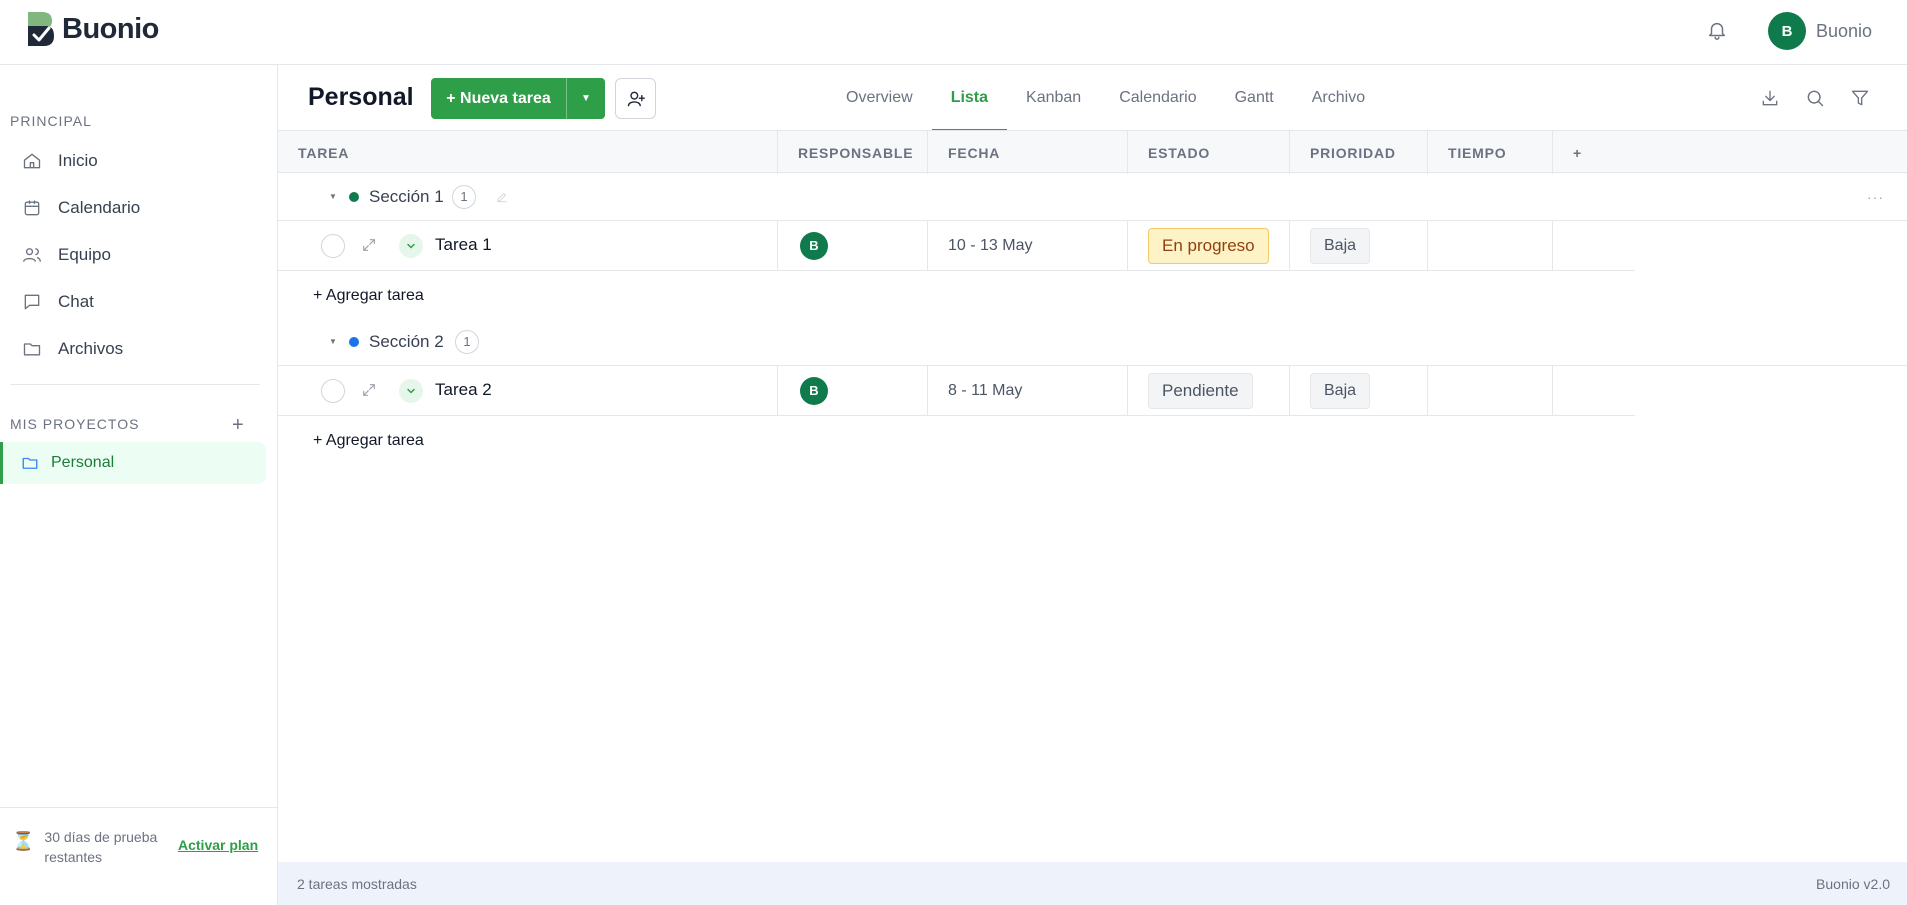  Describe the element at coordinates (76, 301) in the screenshot. I see `sidebar-item-label: Chat` at that location.